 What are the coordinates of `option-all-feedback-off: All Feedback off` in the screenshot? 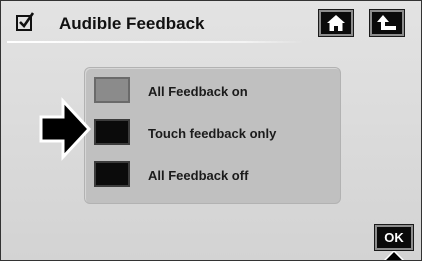 It's located at (212, 175).